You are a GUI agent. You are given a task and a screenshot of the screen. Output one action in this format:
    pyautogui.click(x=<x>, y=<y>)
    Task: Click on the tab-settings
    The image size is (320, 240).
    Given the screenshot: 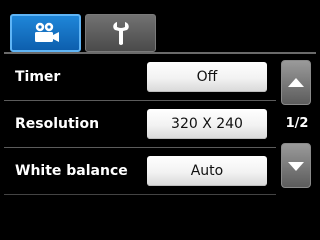 What is the action you would take?
    pyautogui.click(x=120, y=33)
    